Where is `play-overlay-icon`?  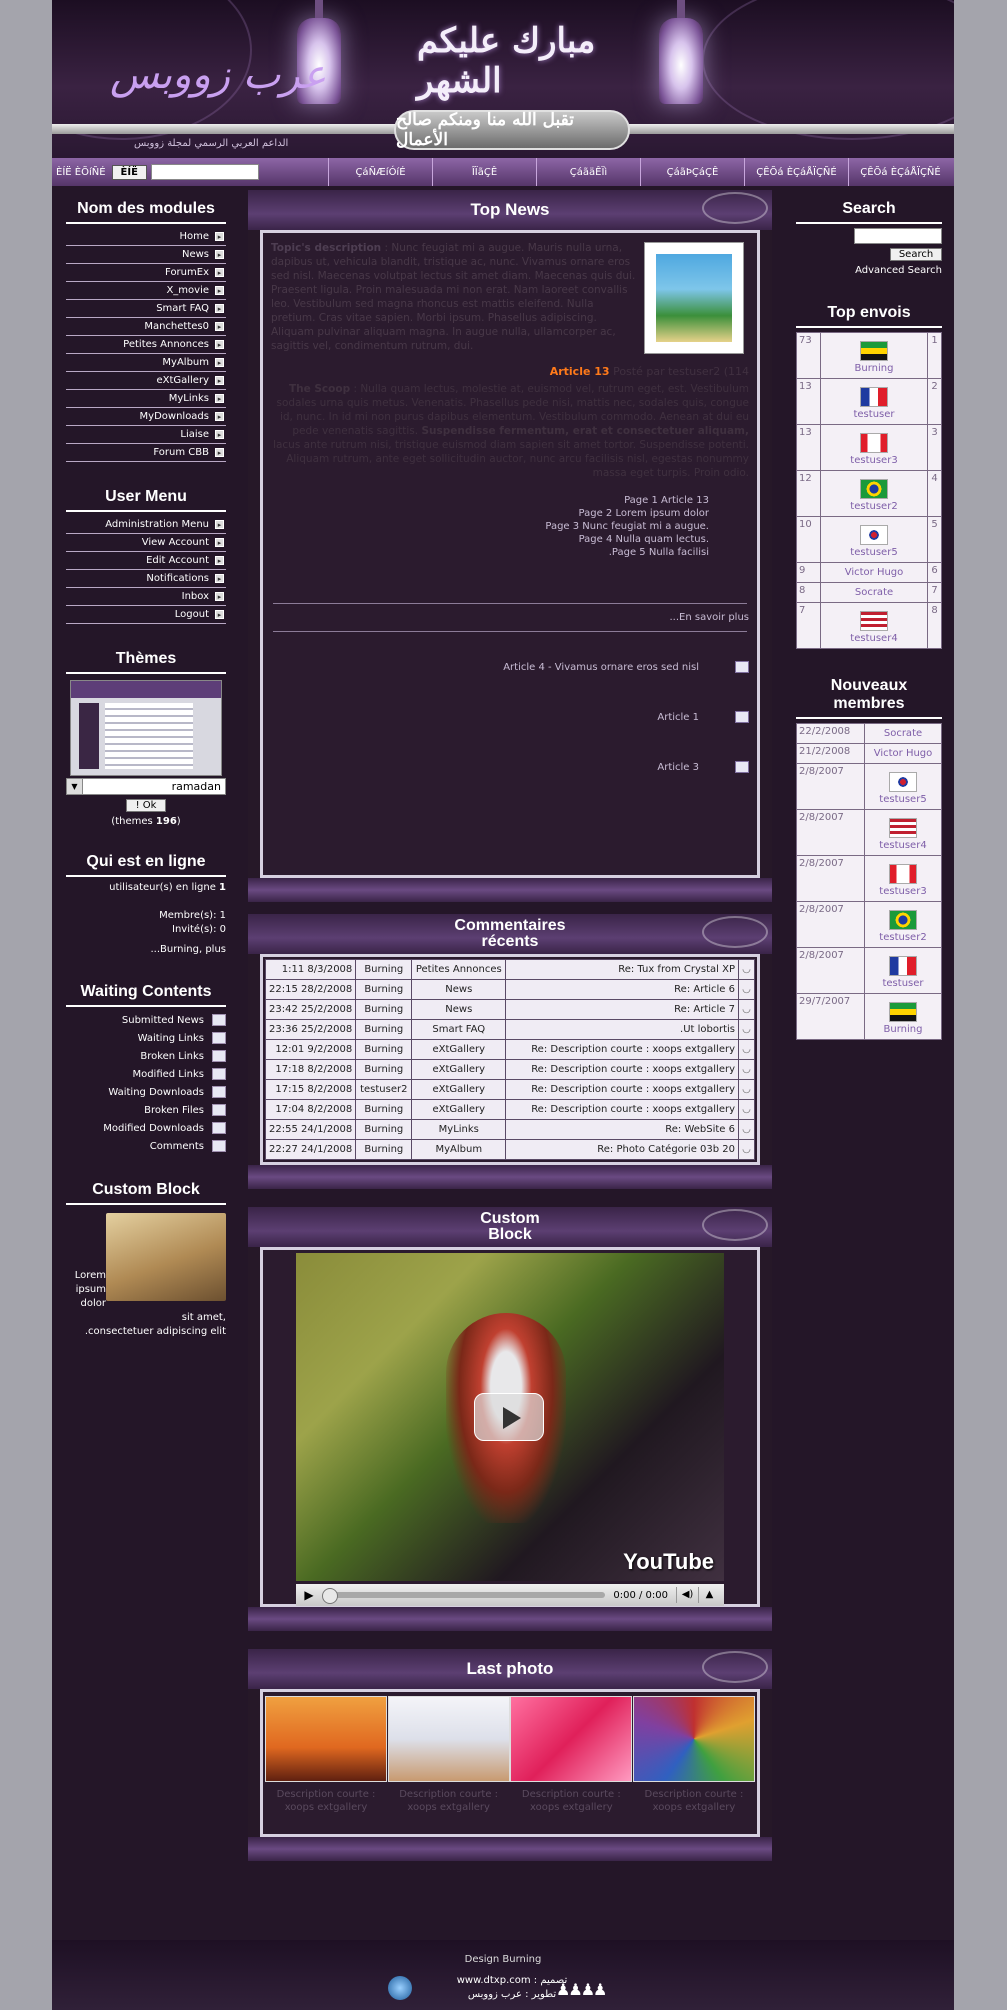
play-overlay-icon is located at coordinates (509, 1417).